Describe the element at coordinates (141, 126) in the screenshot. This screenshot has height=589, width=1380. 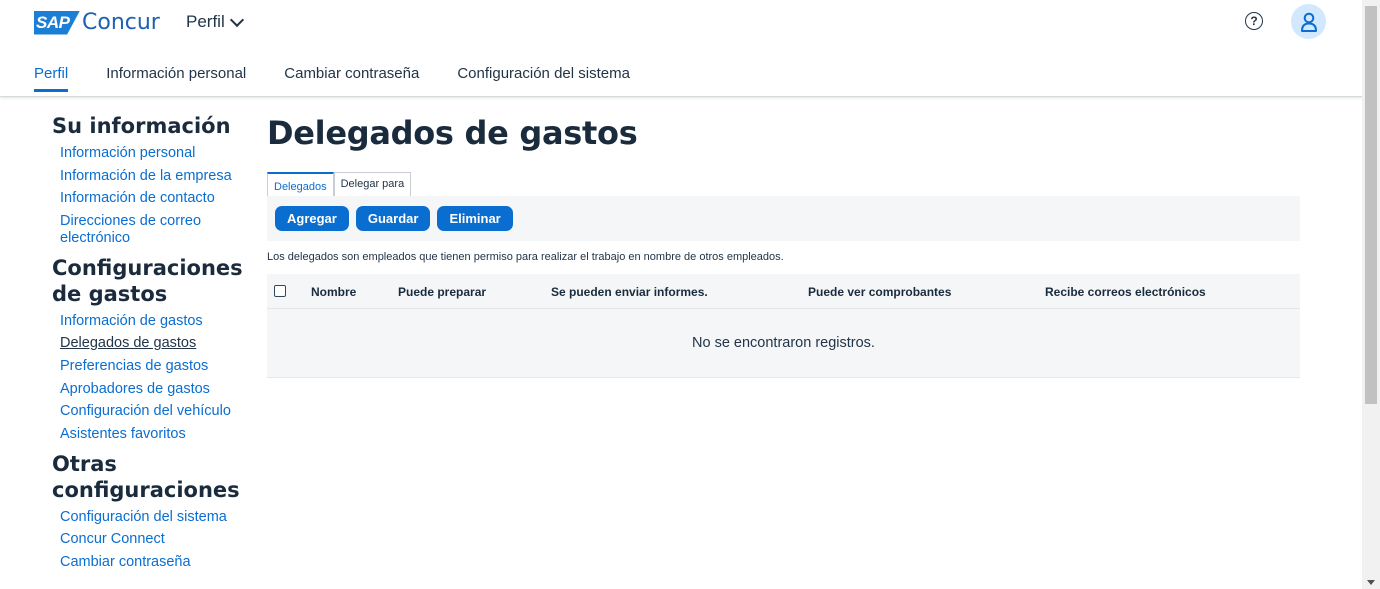
I see `sidebar-heading: Su información` at that location.